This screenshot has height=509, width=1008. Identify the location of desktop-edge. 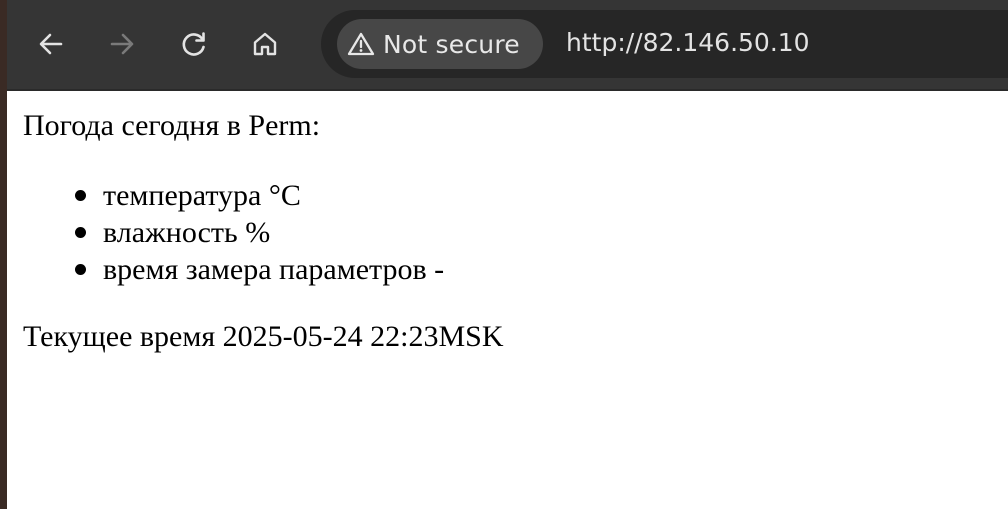
(3, 254).